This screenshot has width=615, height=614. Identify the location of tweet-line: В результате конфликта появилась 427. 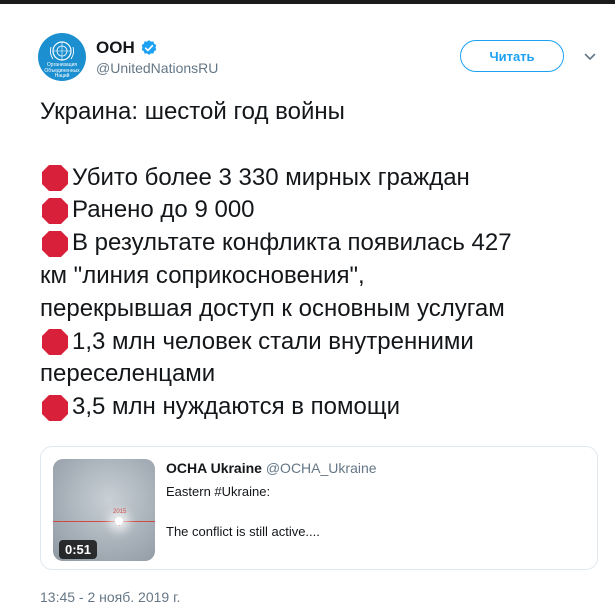
(320, 243).